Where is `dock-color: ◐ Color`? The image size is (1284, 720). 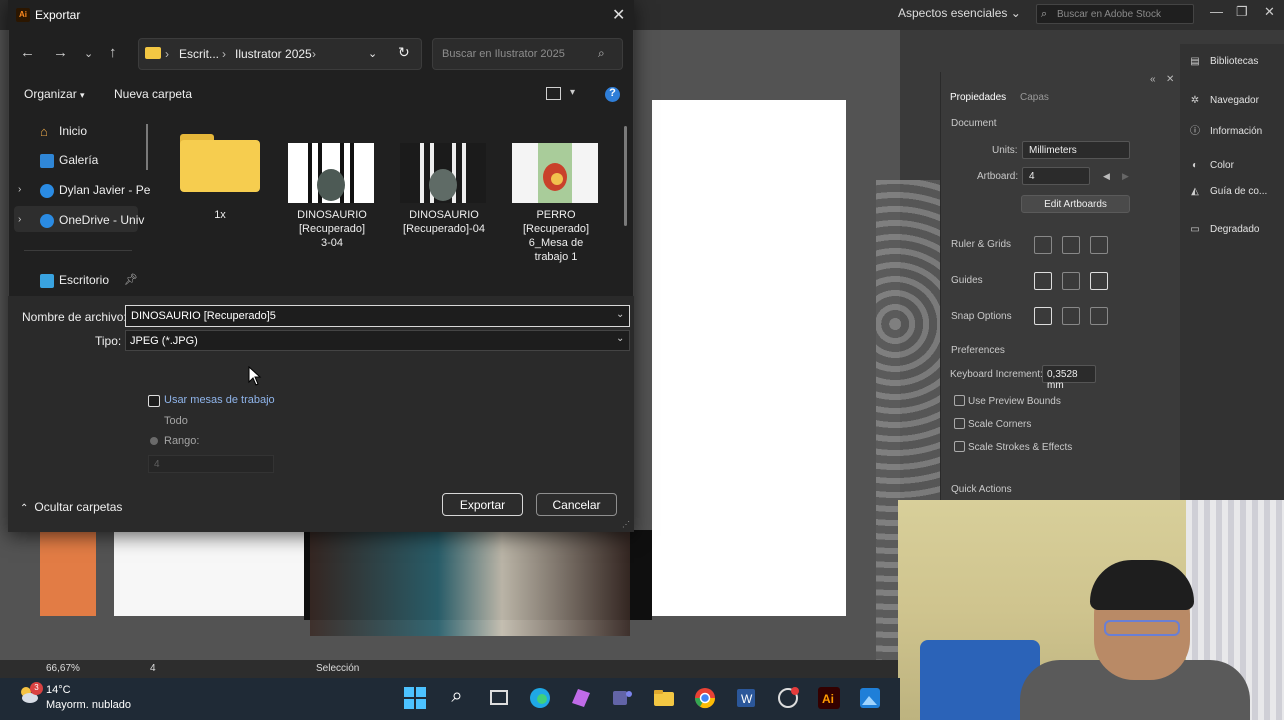 dock-color: ◐ Color is located at coordinates (1211, 165).